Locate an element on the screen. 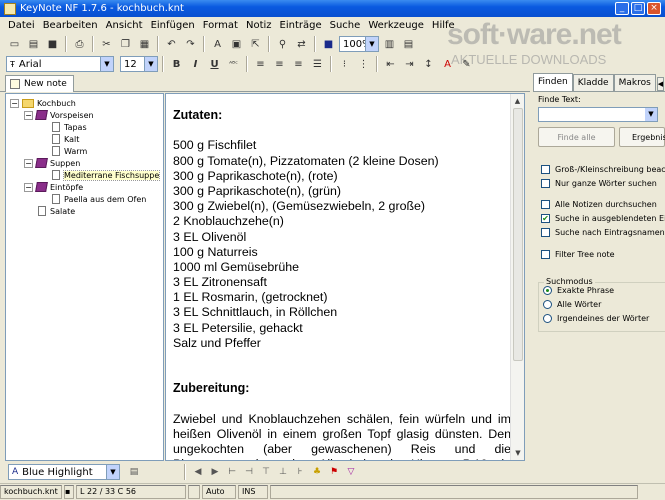  menu-werkzeuge: Werkzeuge is located at coordinates (396, 25).